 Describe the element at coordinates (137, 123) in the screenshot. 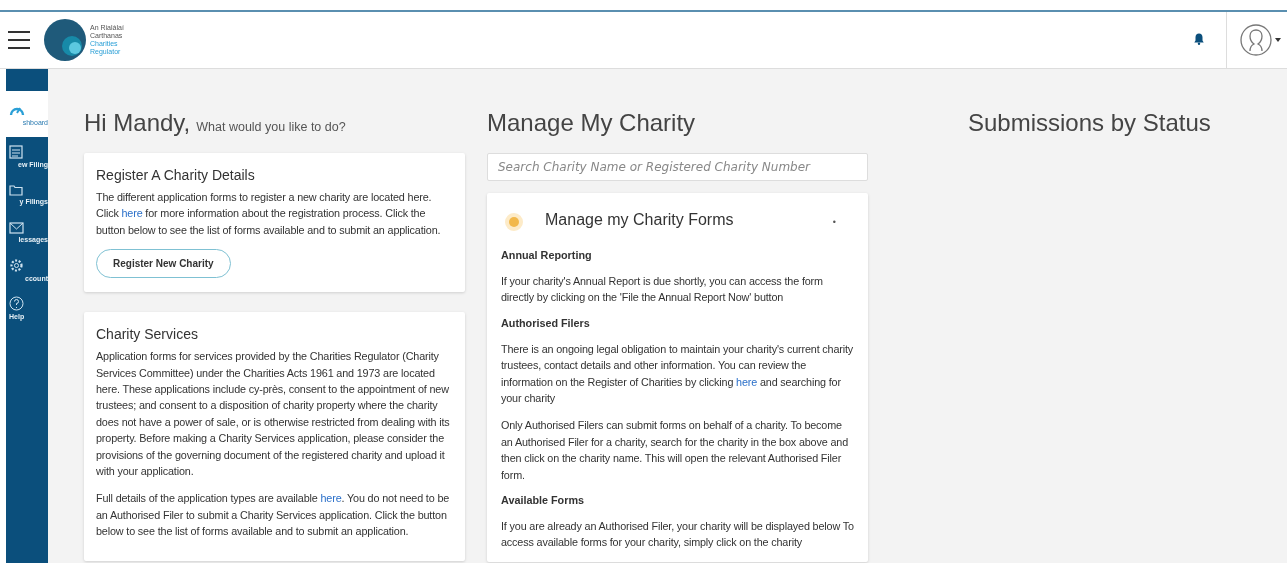

I see `greeting-title: Hi Mandy,` at that location.